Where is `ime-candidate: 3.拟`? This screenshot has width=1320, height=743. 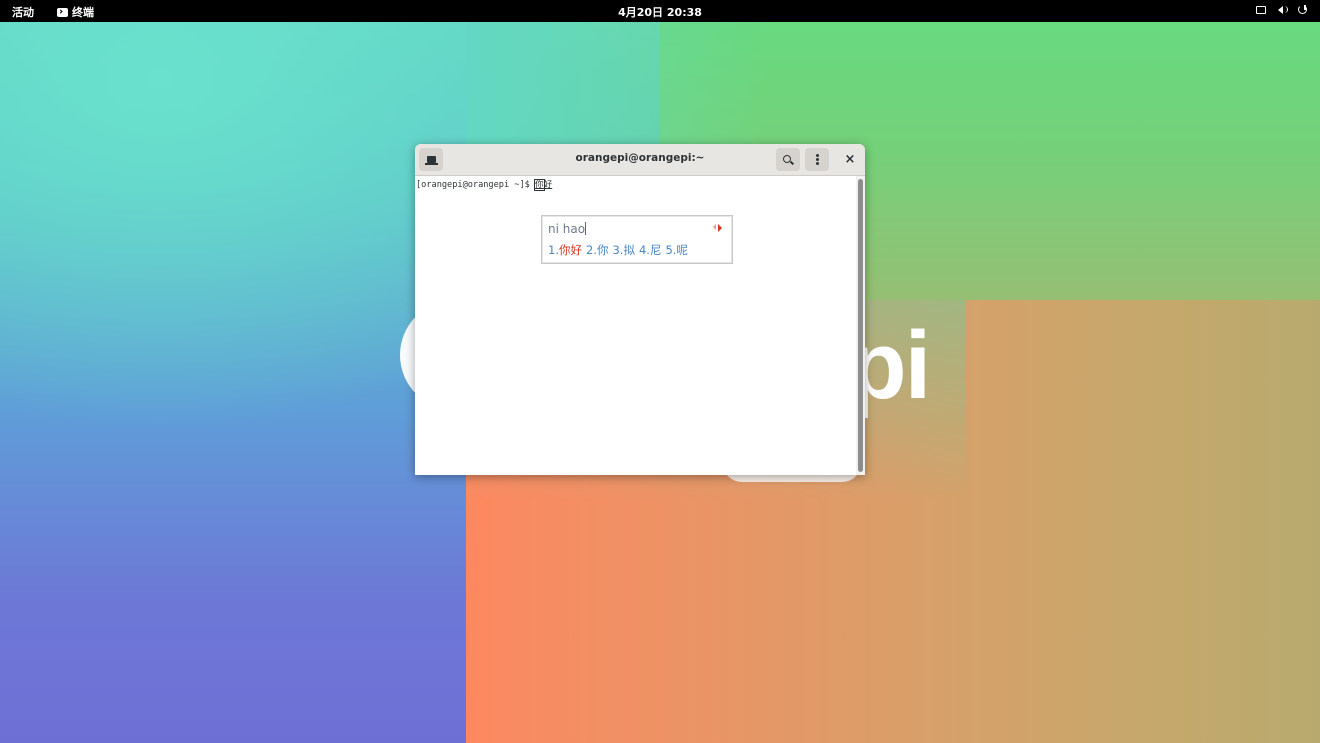 ime-candidate: 3.拟 is located at coordinates (623, 250).